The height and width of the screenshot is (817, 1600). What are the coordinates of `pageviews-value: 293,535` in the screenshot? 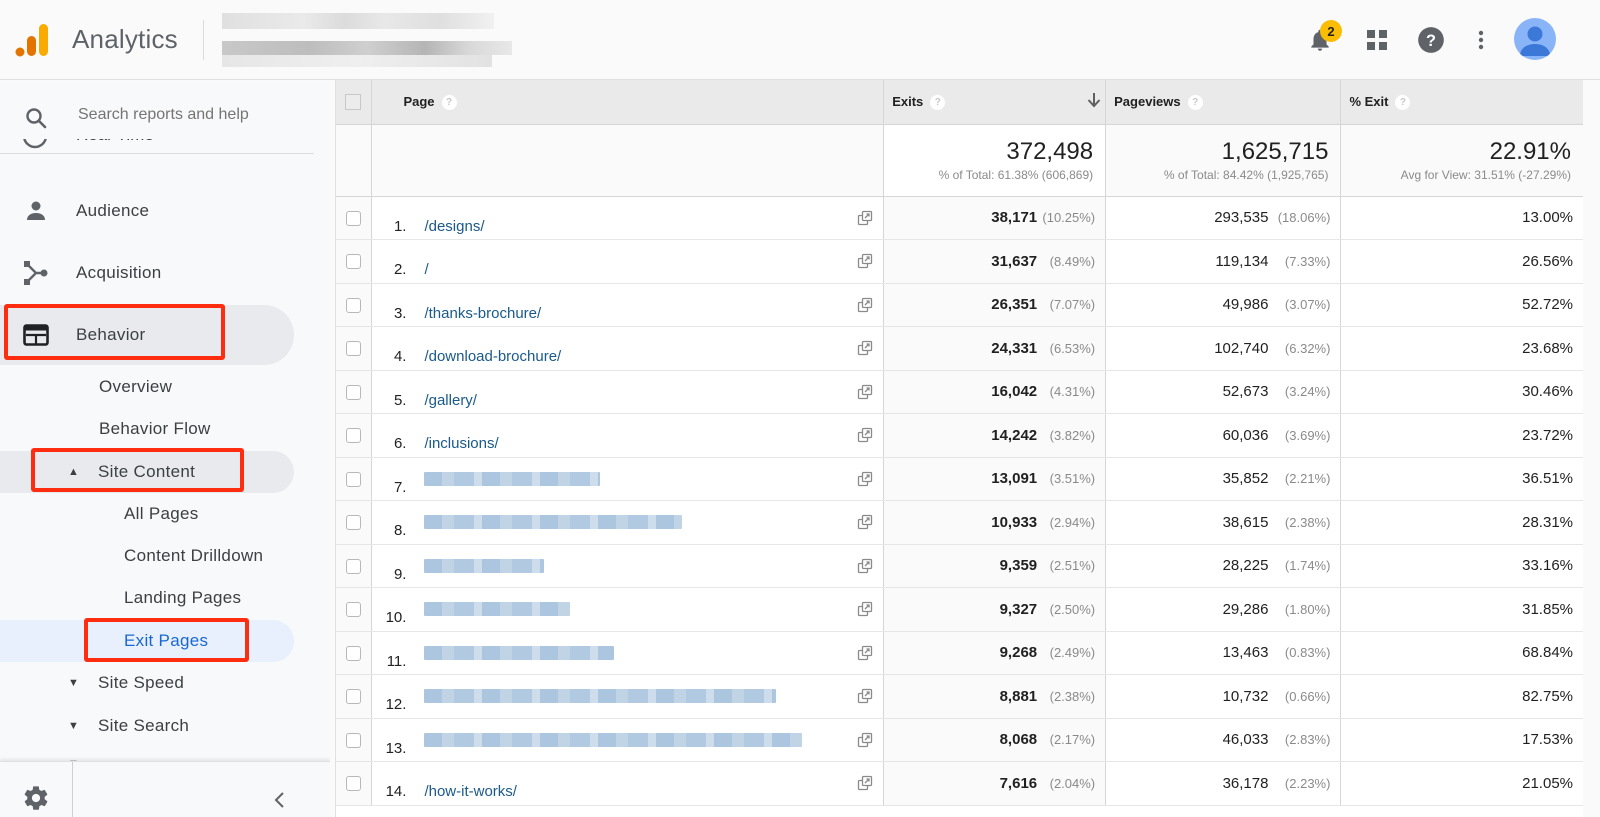 It's located at (1241, 218).